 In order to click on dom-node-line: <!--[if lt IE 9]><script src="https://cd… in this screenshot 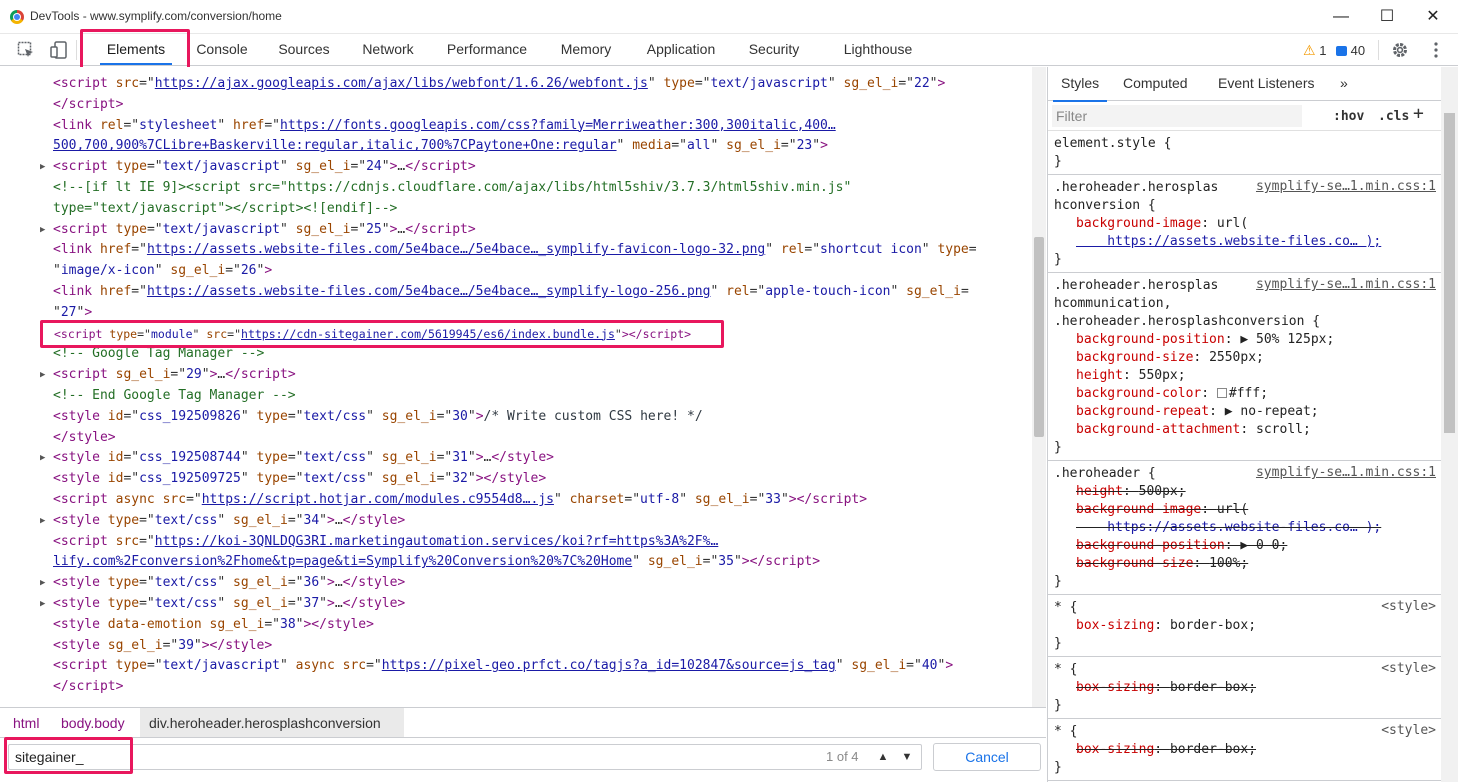, I will do `click(452, 188)`.